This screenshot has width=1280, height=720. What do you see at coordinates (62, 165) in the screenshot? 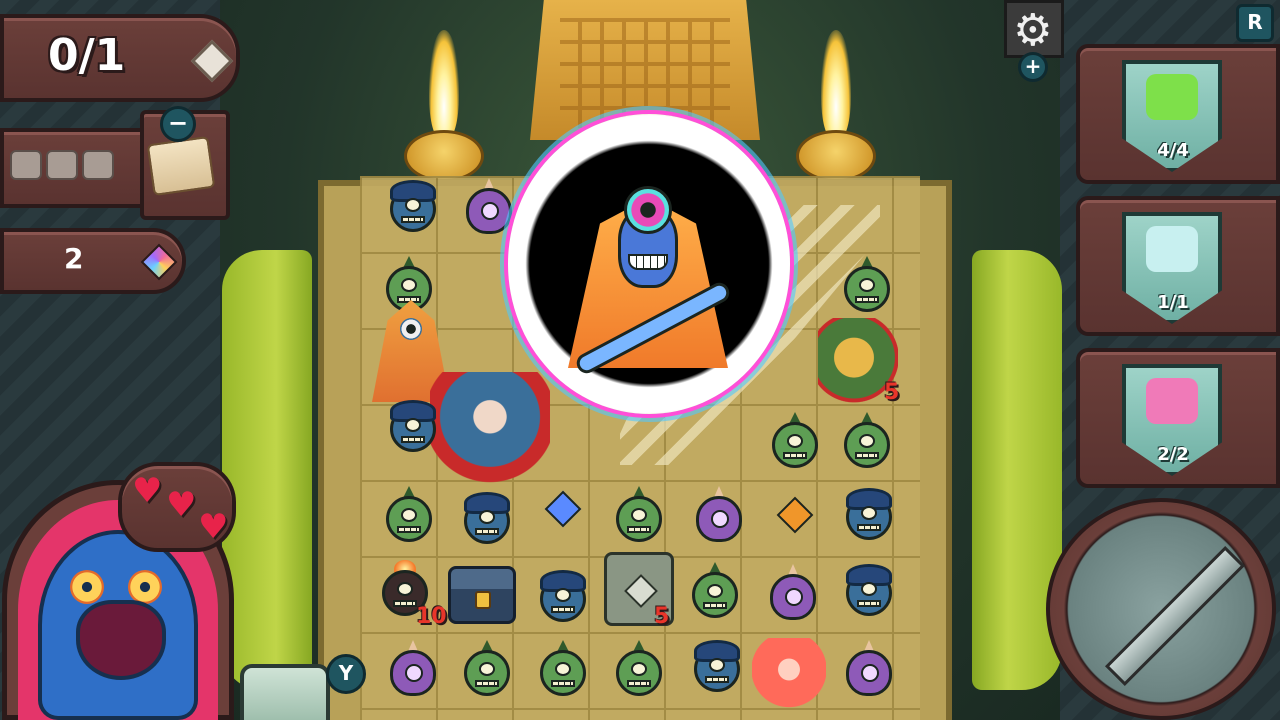
I see `chest-relic-icon` at bounding box center [62, 165].